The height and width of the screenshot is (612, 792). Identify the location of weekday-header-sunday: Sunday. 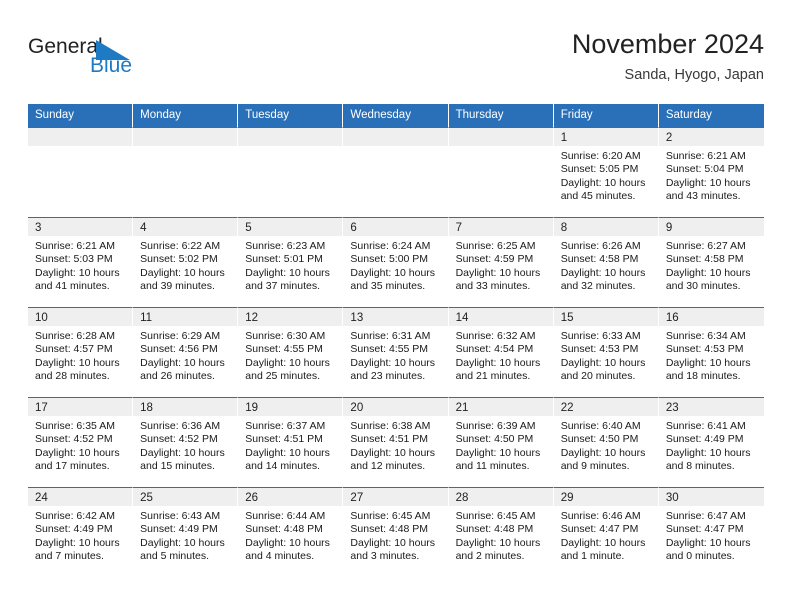
(81, 115).